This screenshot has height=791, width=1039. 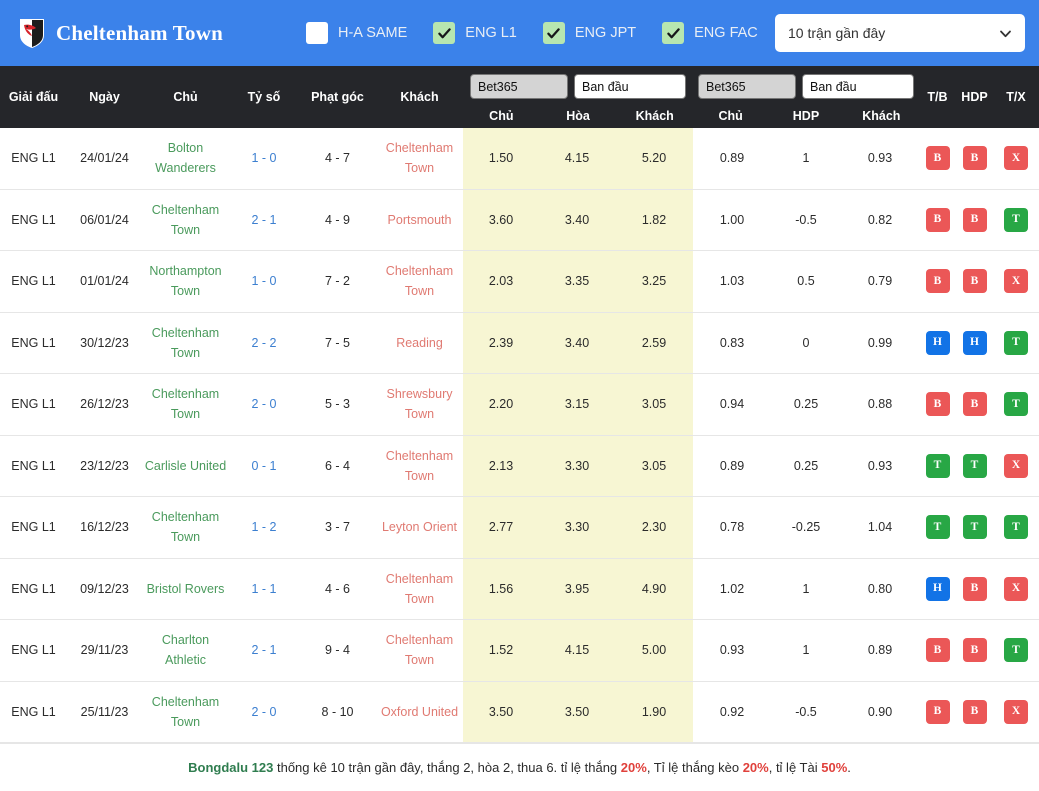 I want to click on asian-period-select: Ban đầu, so click(x=858, y=86).